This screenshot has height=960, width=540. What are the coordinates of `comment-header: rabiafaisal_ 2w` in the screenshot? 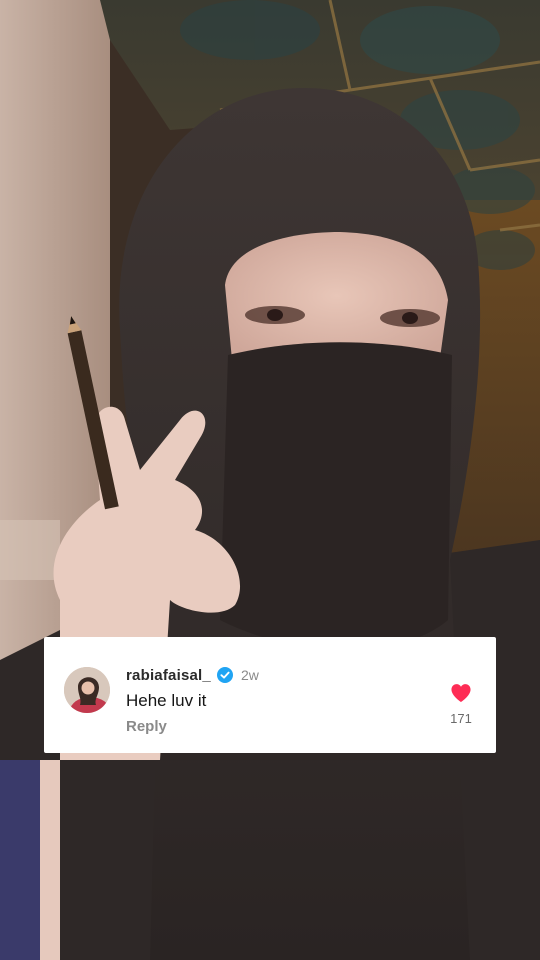 It's located at (192, 675).